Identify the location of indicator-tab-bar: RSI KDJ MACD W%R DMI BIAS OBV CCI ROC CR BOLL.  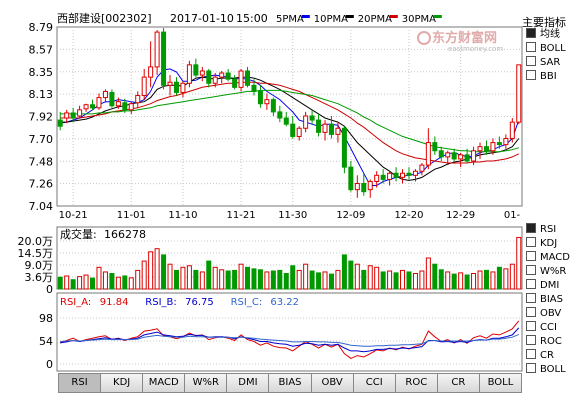
(290, 383).